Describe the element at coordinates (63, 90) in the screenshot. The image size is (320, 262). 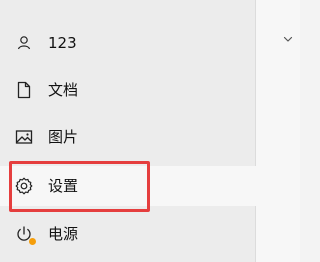
I see `menu-item-label: 文档` at that location.